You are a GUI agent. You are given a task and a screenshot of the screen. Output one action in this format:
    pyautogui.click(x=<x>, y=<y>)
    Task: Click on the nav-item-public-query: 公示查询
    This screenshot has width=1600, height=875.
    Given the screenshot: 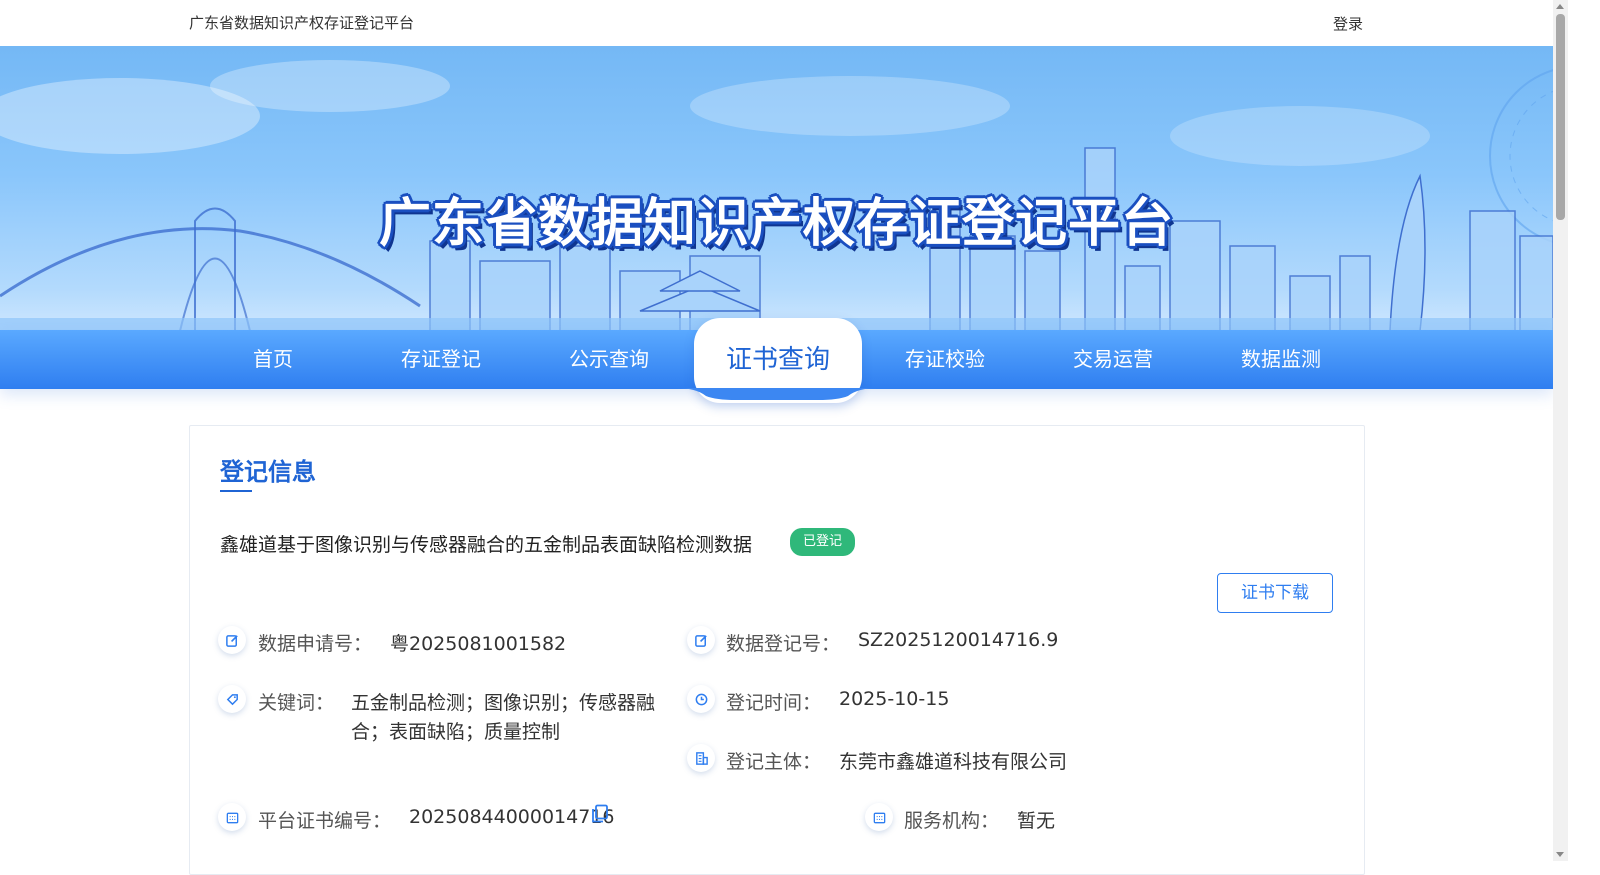 What is the action you would take?
    pyautogui.click(x=609, y=359)
    